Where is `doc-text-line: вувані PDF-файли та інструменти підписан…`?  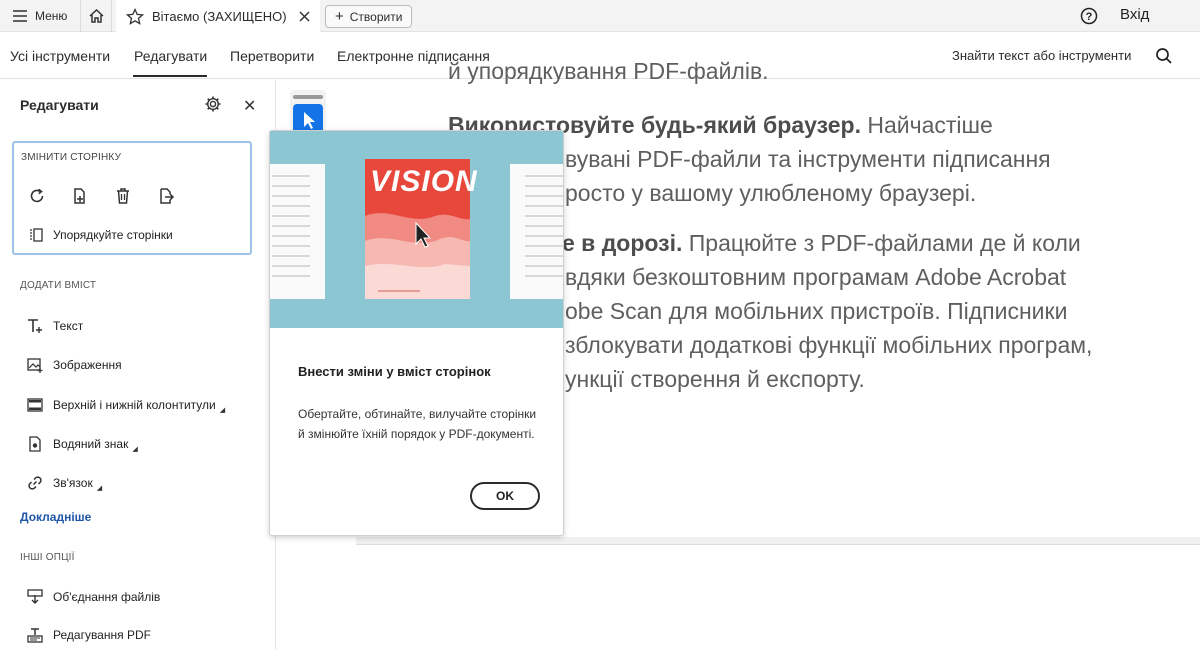
doc-text-line: вувані PDF-файли та інструменти підписан… is located at coordinates (808, 159).